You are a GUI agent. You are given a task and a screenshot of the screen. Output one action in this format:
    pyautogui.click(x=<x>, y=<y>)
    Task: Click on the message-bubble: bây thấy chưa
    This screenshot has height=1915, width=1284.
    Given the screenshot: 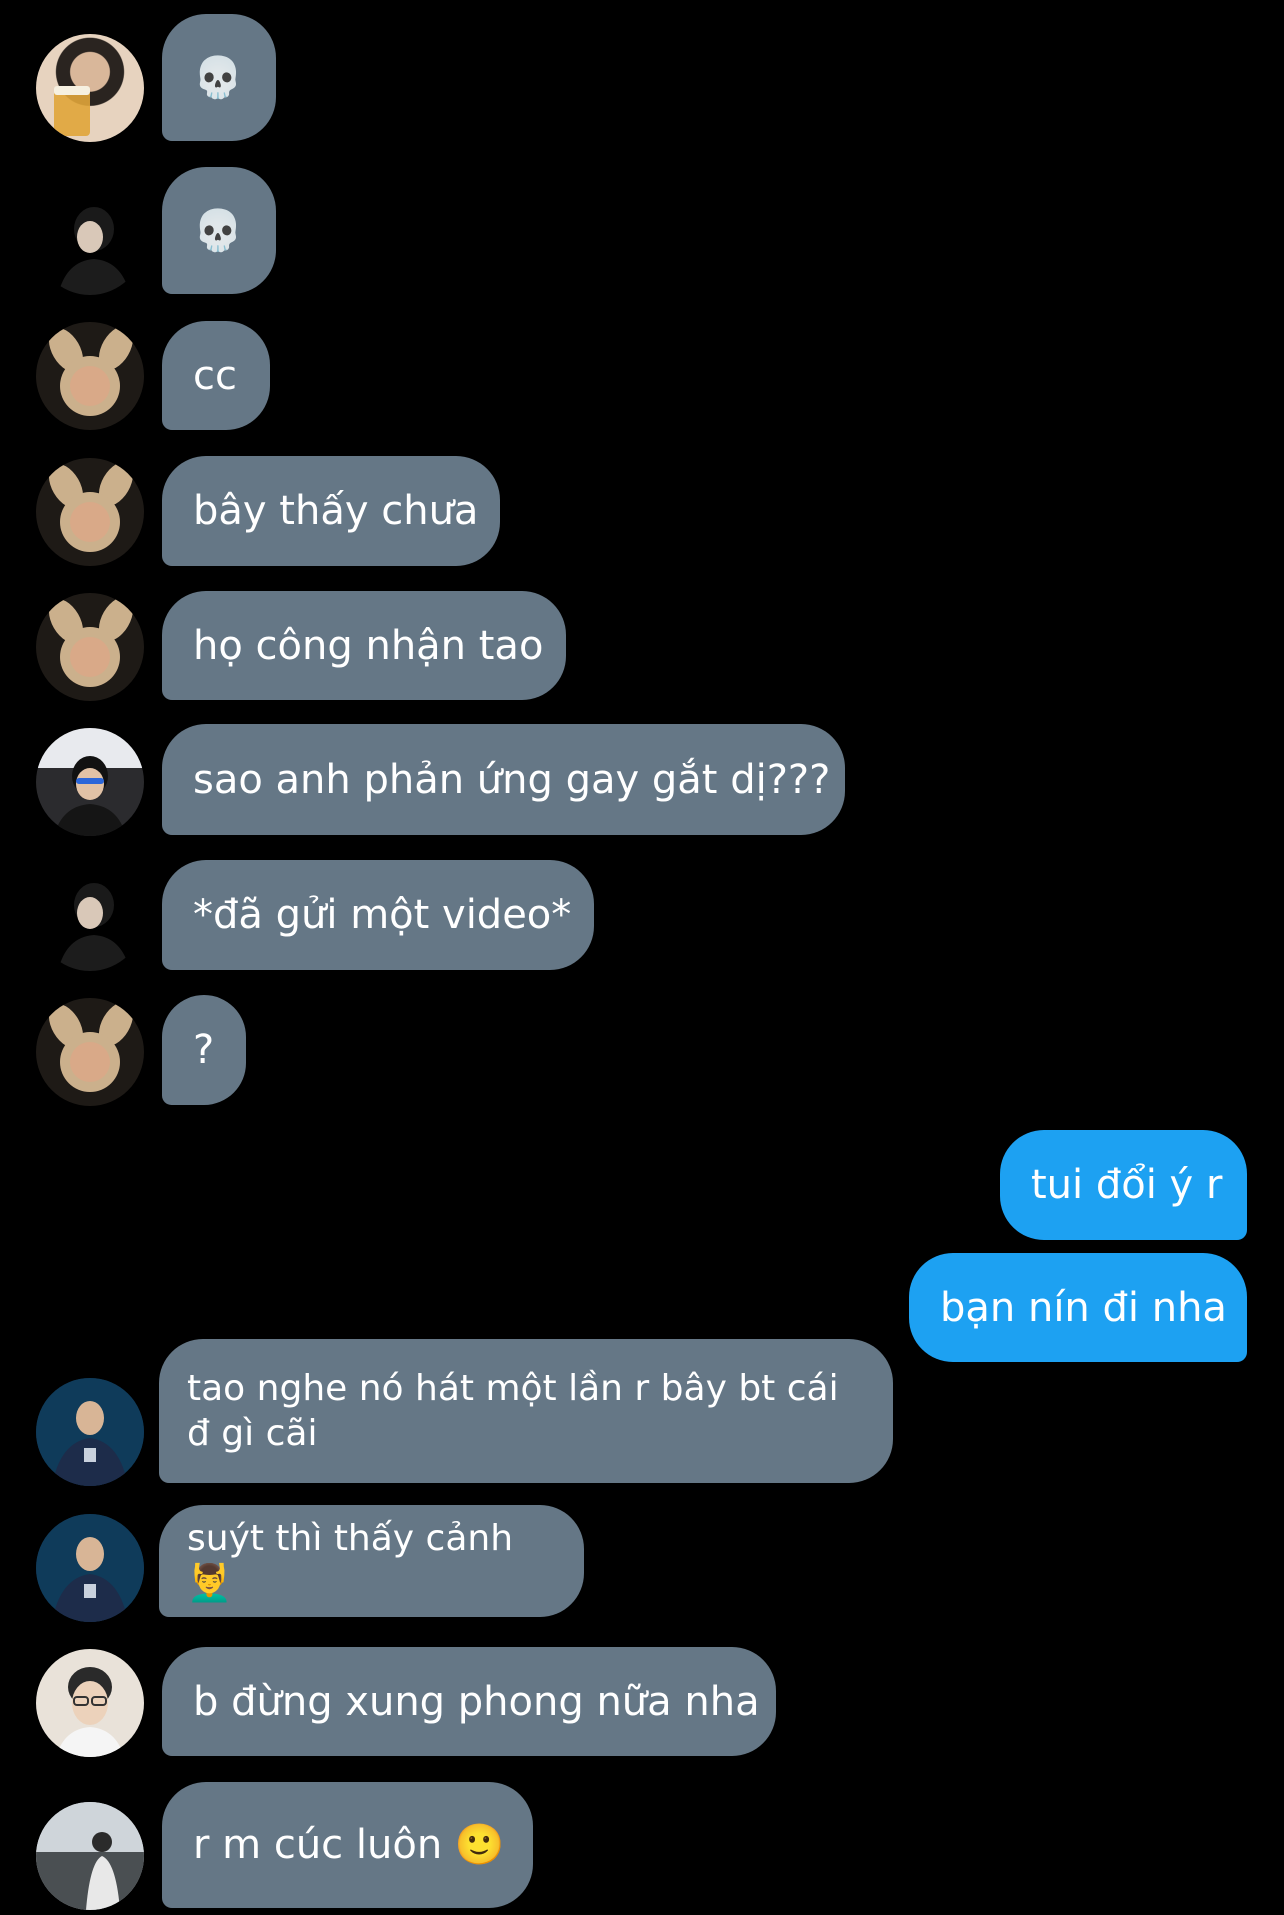 What is the action you would take?
    pyautogui.click(x=331, y=511)
    